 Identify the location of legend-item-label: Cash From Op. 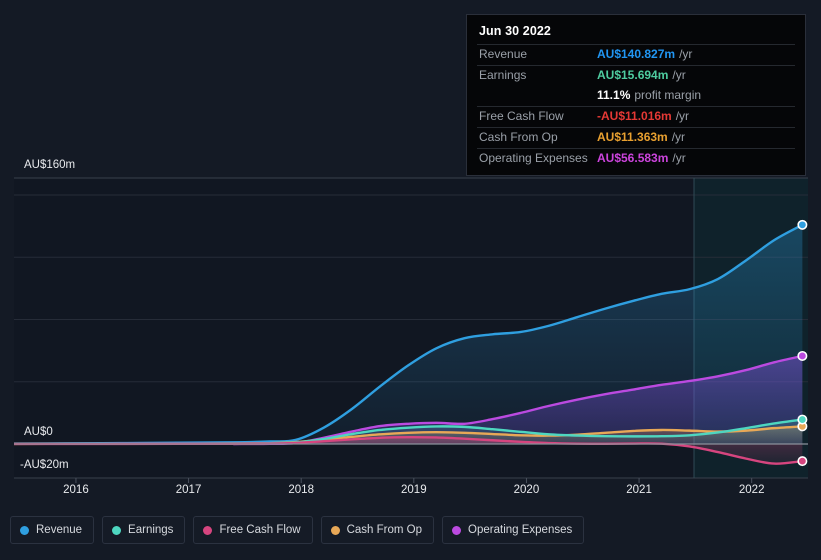
(384, 530).